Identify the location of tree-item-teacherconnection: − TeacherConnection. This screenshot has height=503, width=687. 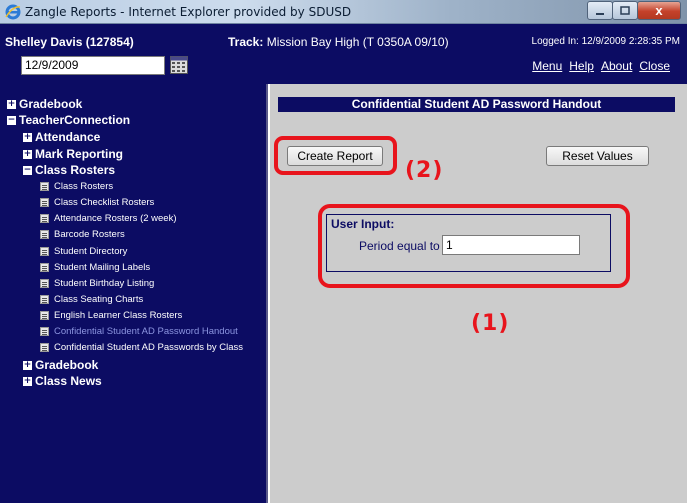
(68, 120).